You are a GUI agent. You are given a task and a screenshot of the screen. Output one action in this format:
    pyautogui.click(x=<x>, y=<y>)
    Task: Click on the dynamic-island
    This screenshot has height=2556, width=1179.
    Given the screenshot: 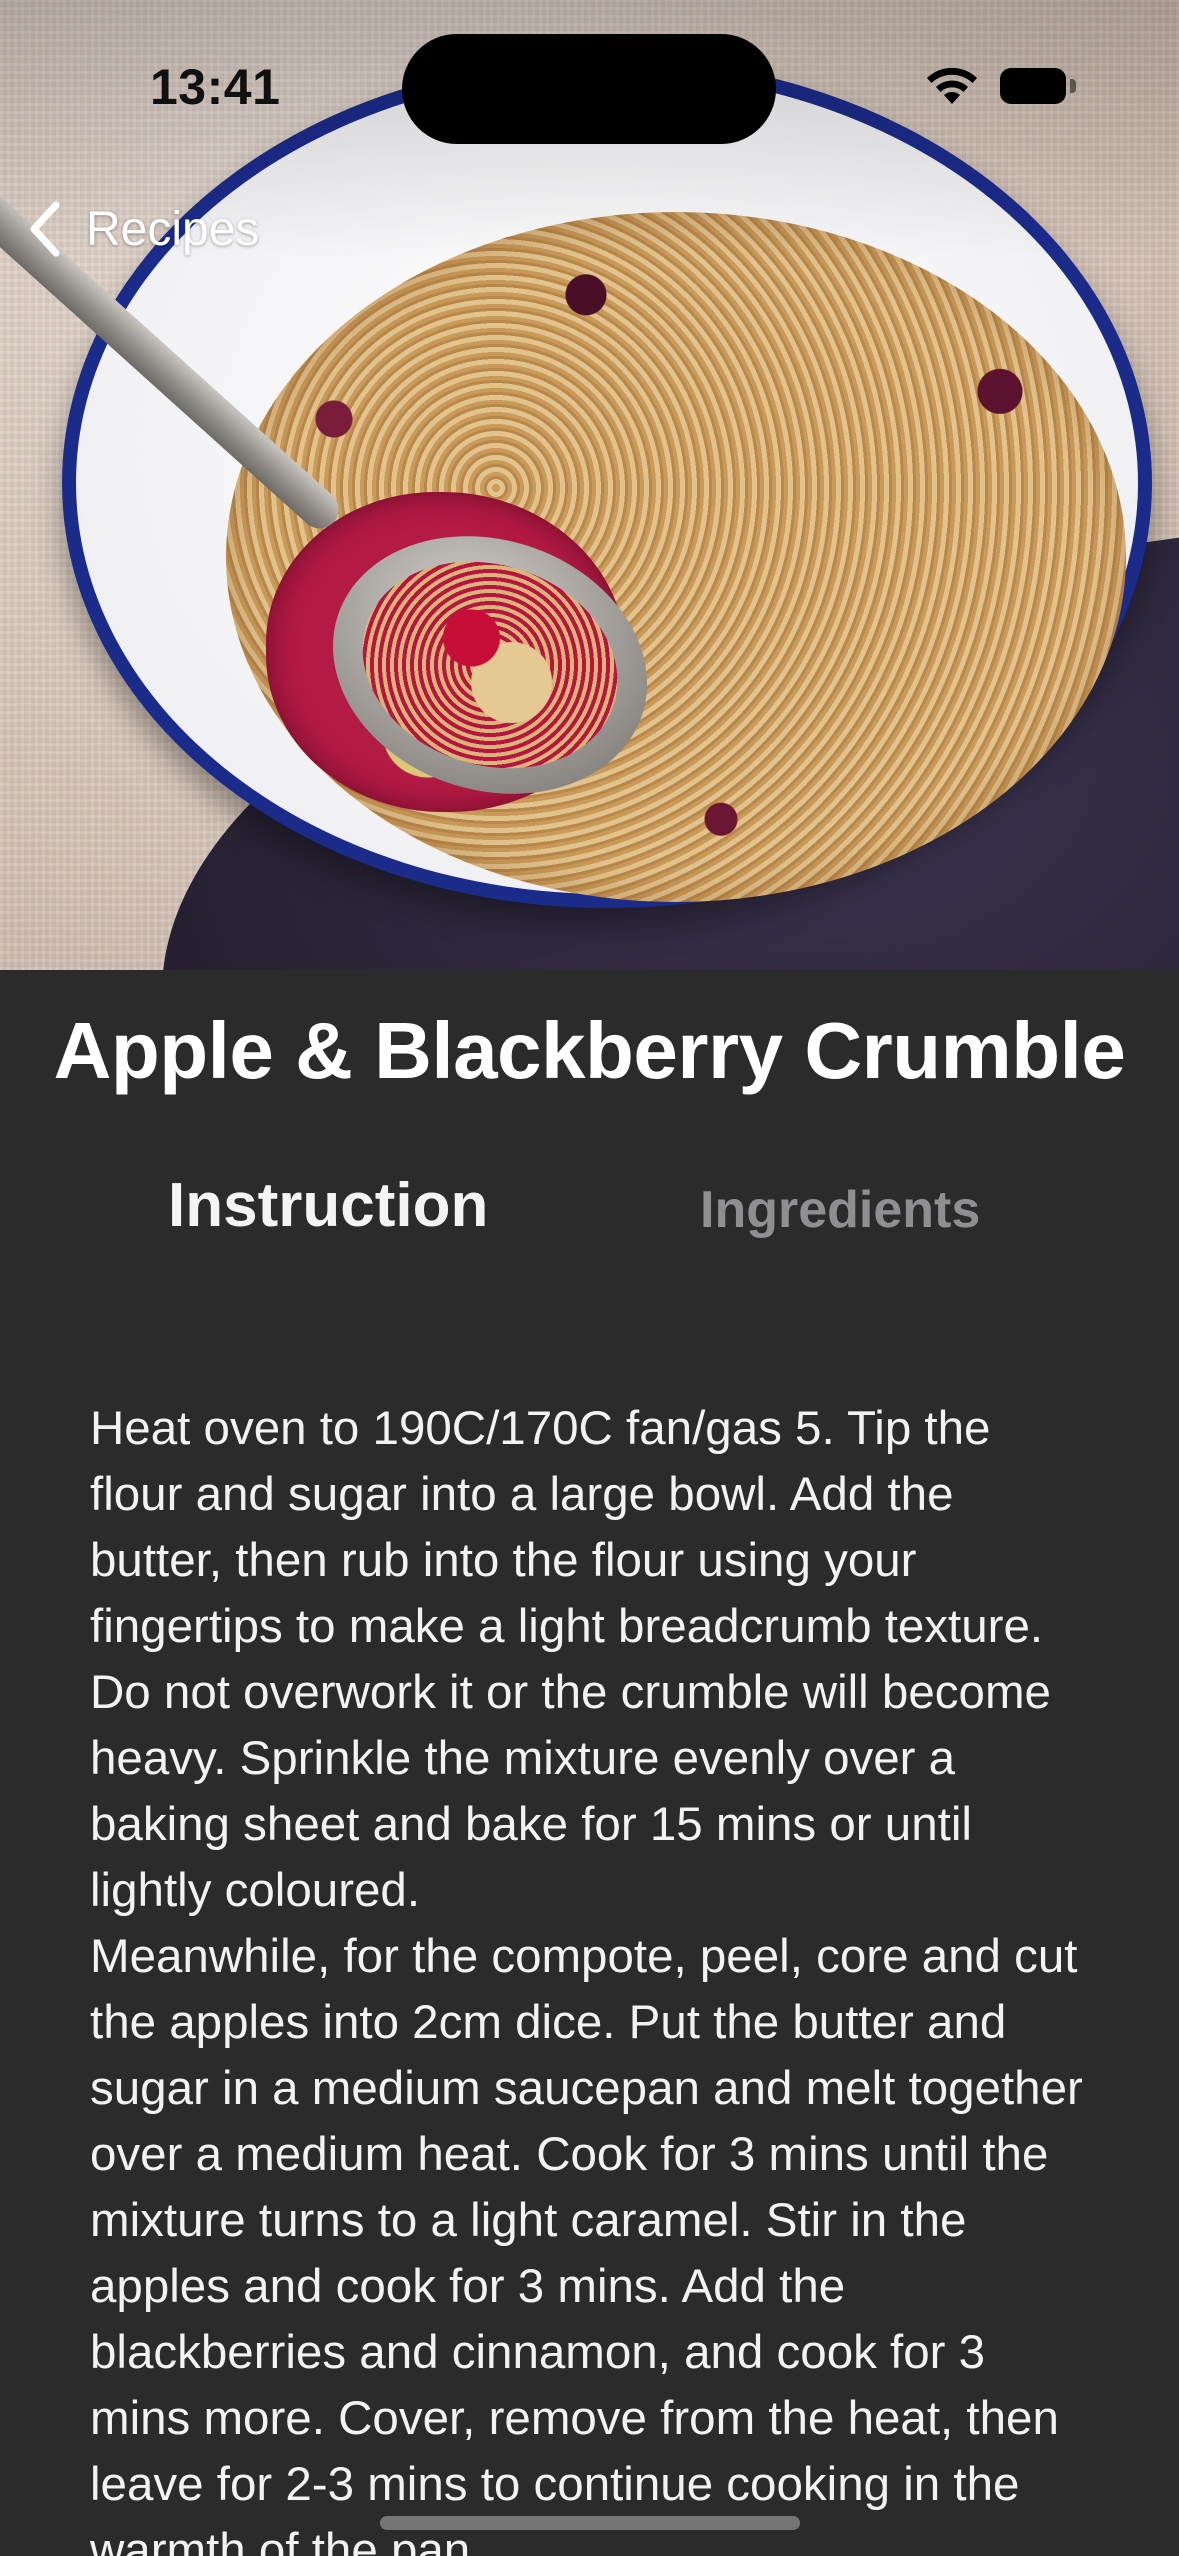 What is the action you would take?
    pyautogui.click(x=589, y=89)
    